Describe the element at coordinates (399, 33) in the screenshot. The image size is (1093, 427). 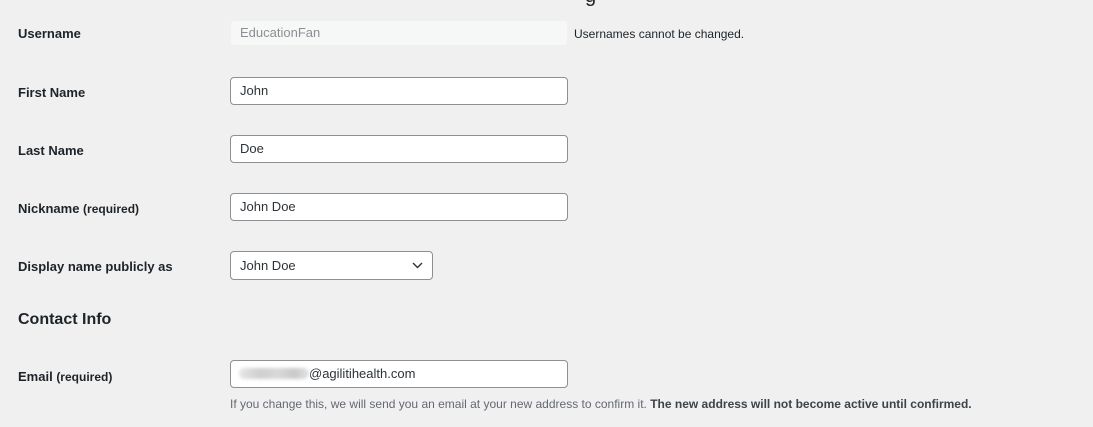
I see `username-field: EducationFan` at that location.